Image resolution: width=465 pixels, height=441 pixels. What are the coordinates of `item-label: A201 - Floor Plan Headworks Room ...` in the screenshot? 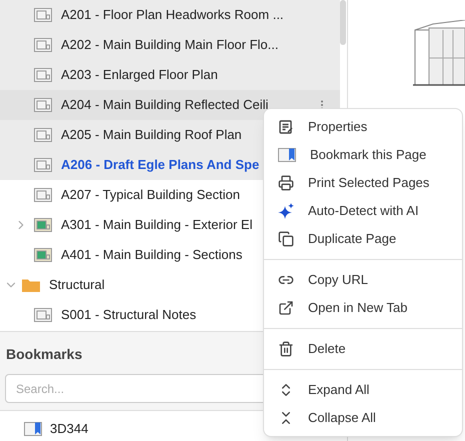 It's located at (172, 15).